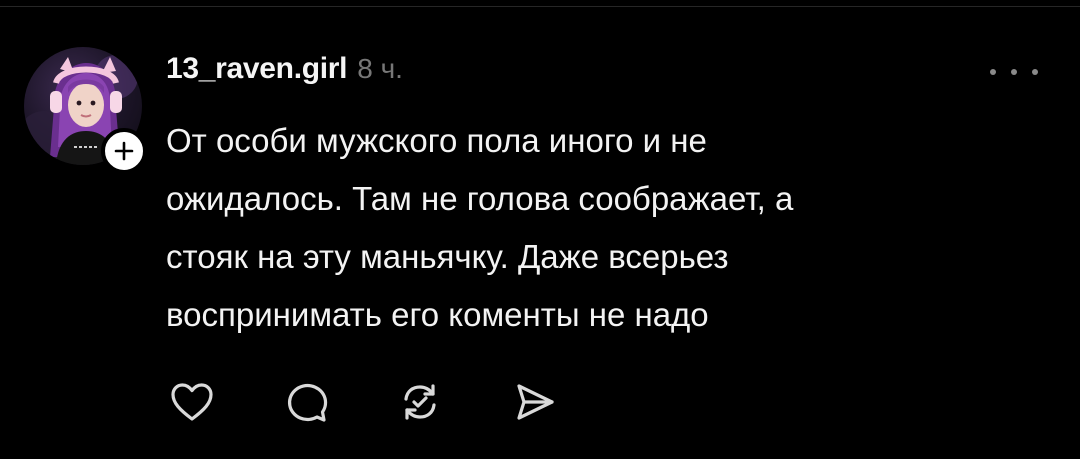 The width and height of the screenshot is (1080, 459). I want to click on plus-icon, so click(124, 151).